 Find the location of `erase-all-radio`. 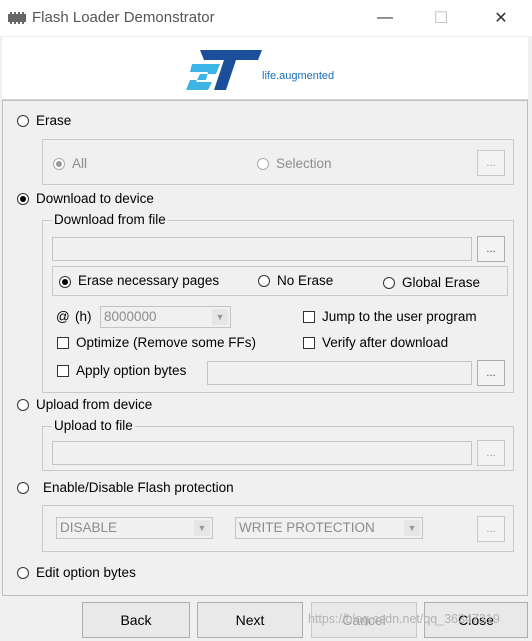

erase-all-radio is located at coordinates (59, 164).